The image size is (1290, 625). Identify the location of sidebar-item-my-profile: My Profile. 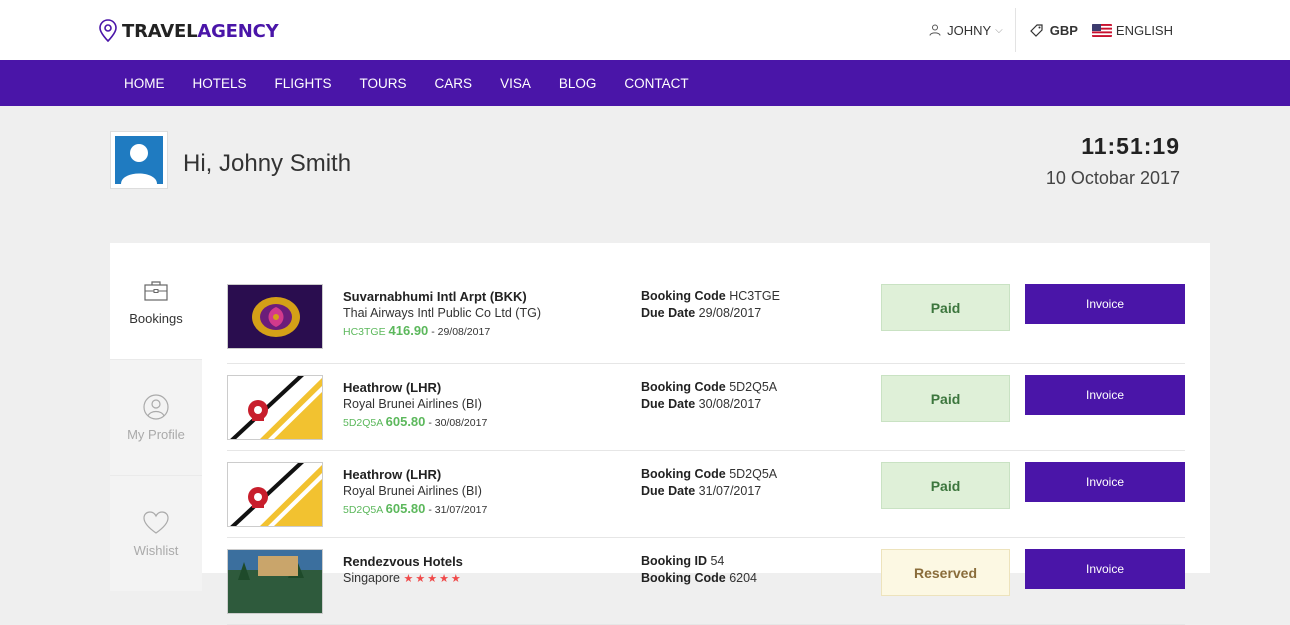
(156, 417).